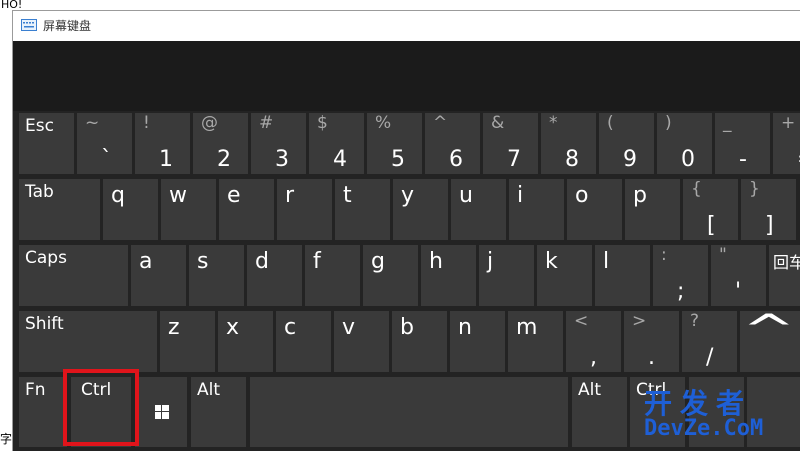  I want to click on key-h: h, so click(448, 275).